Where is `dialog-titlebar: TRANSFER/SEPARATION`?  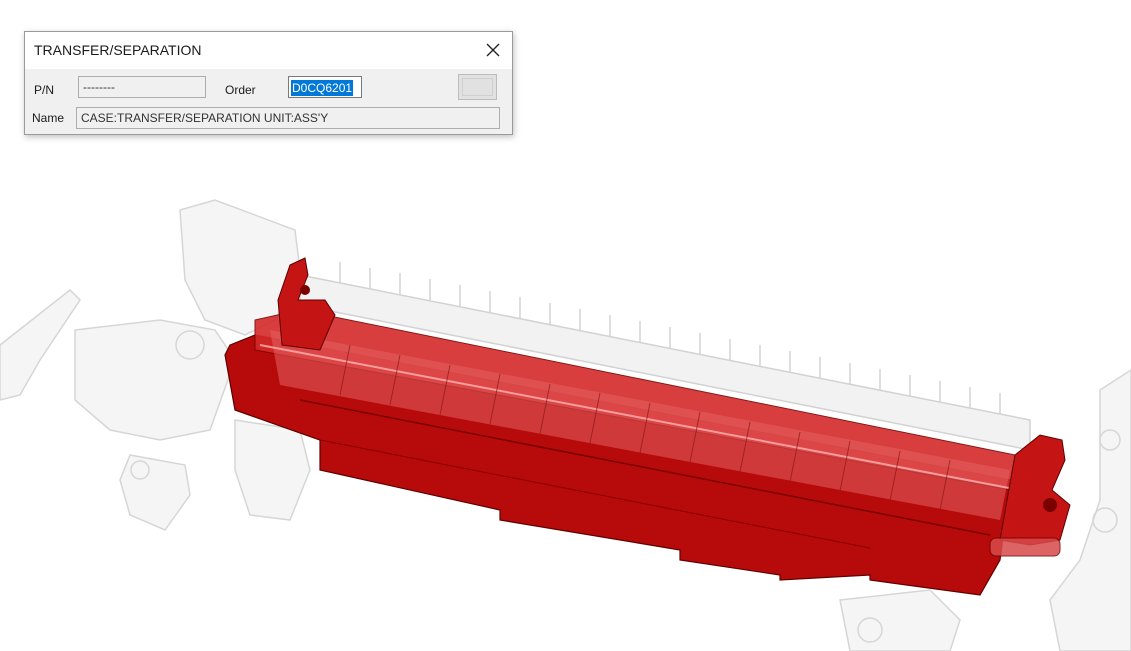
dialog-titlebar: TRANSFER/SEPARATION is located at coordinates (268, 50).